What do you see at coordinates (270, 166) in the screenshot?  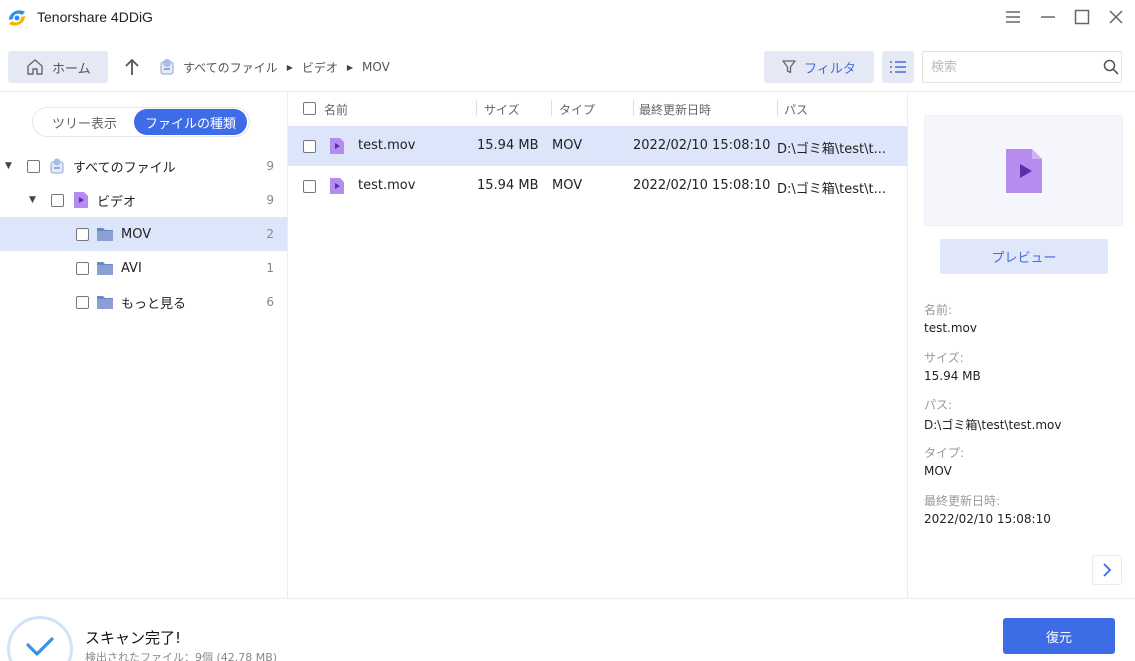 I see `tree-item-count: 9` at bounding box center [270, 166].